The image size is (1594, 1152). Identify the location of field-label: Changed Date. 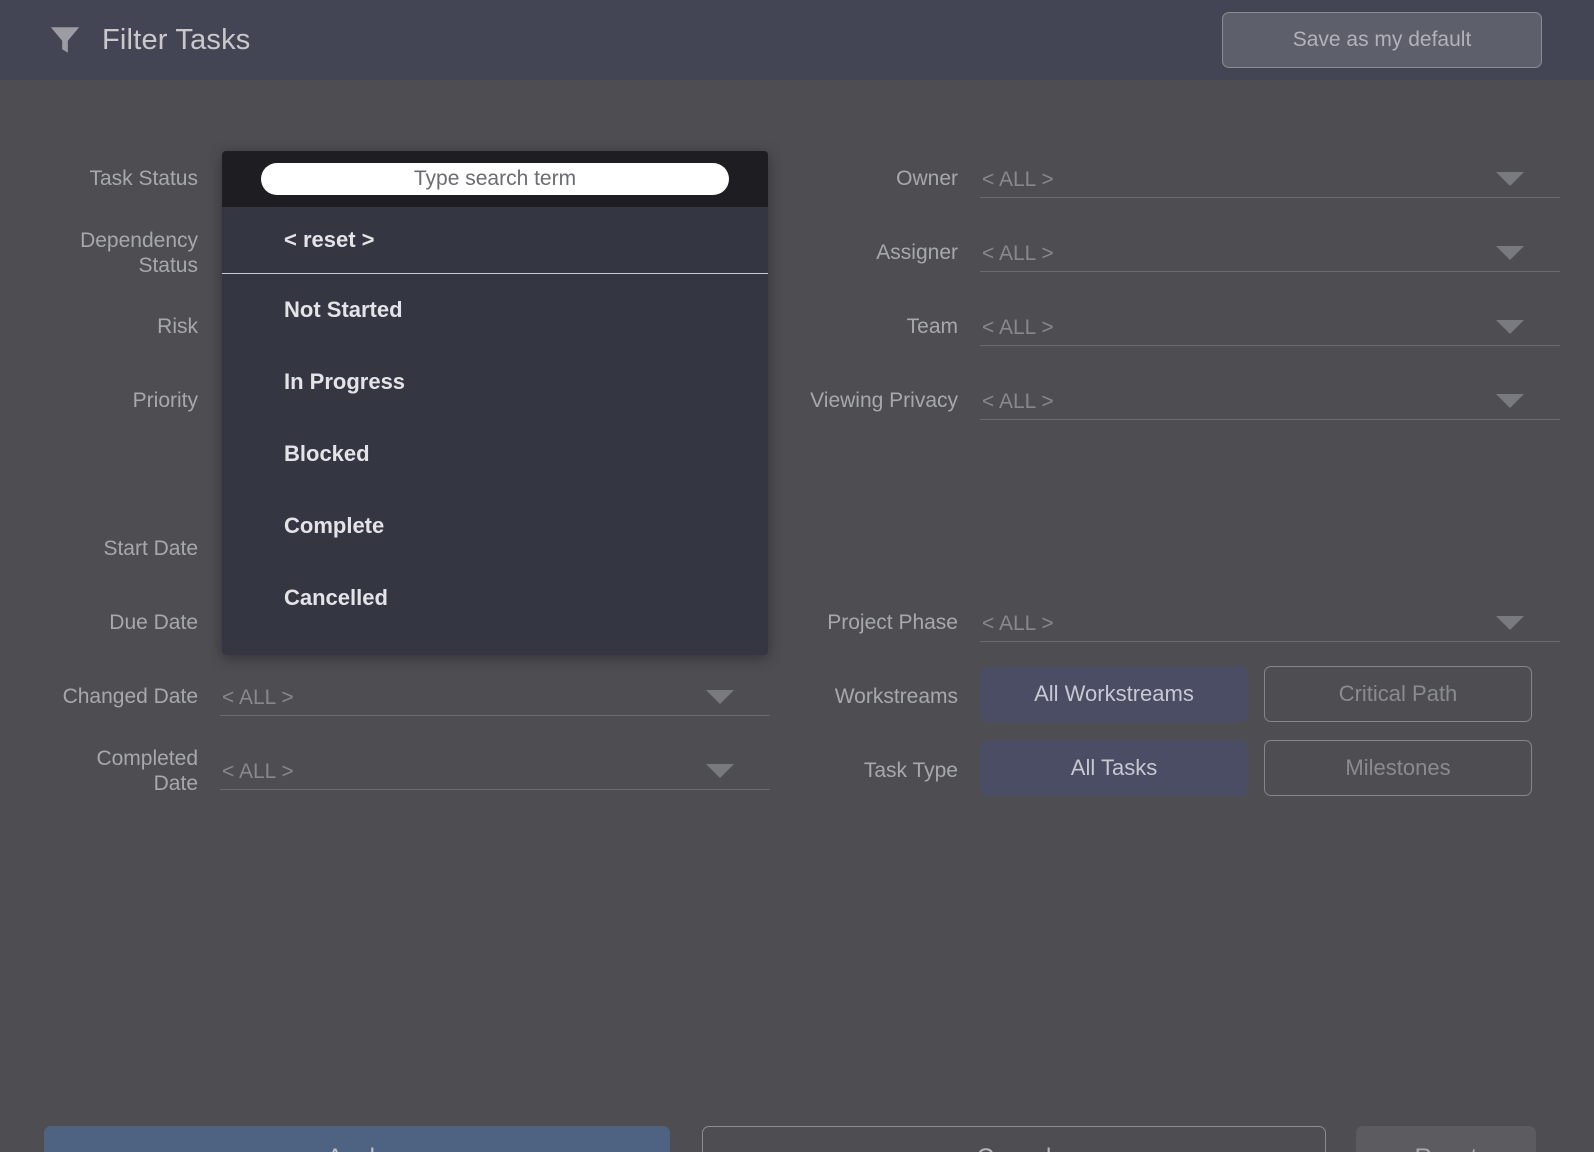
(130, 696).